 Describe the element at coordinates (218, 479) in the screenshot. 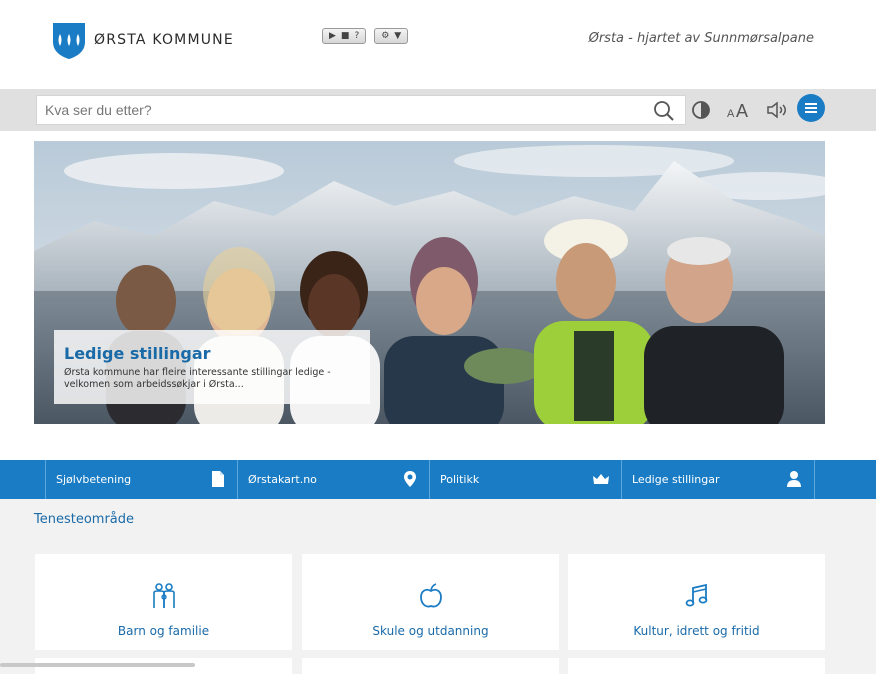

I see `document-icon` at that location.